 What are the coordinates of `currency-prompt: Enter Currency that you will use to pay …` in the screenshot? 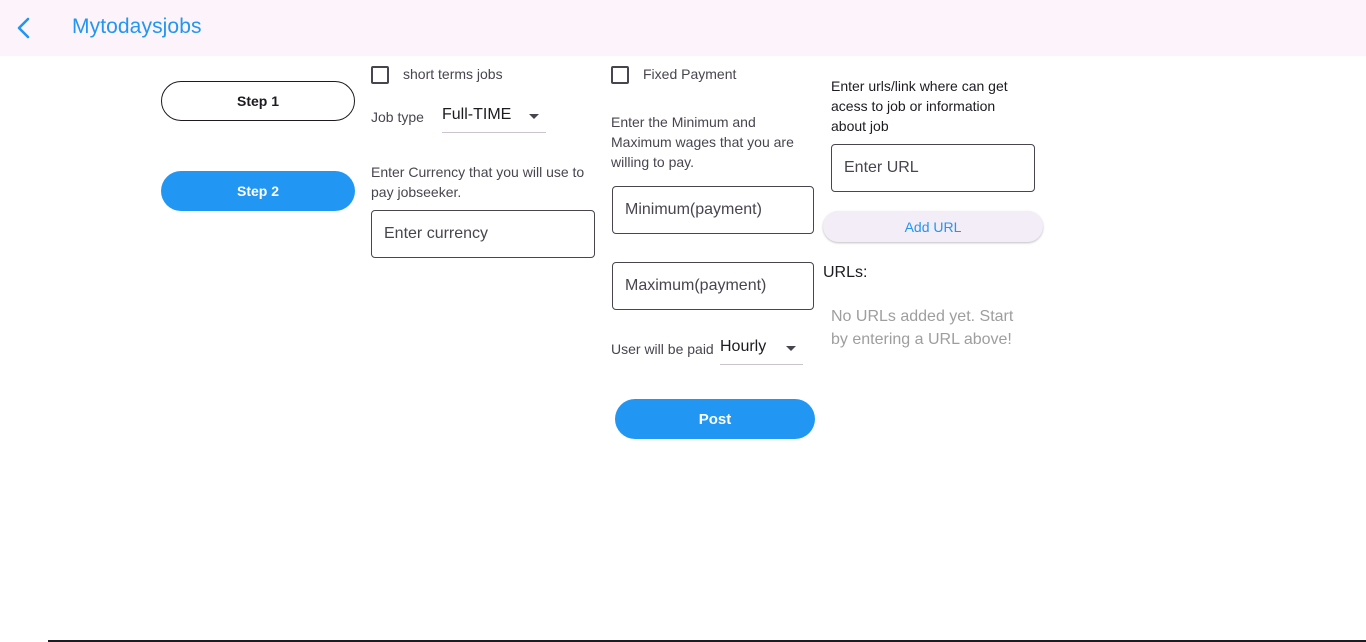 It's located at (478, 182).